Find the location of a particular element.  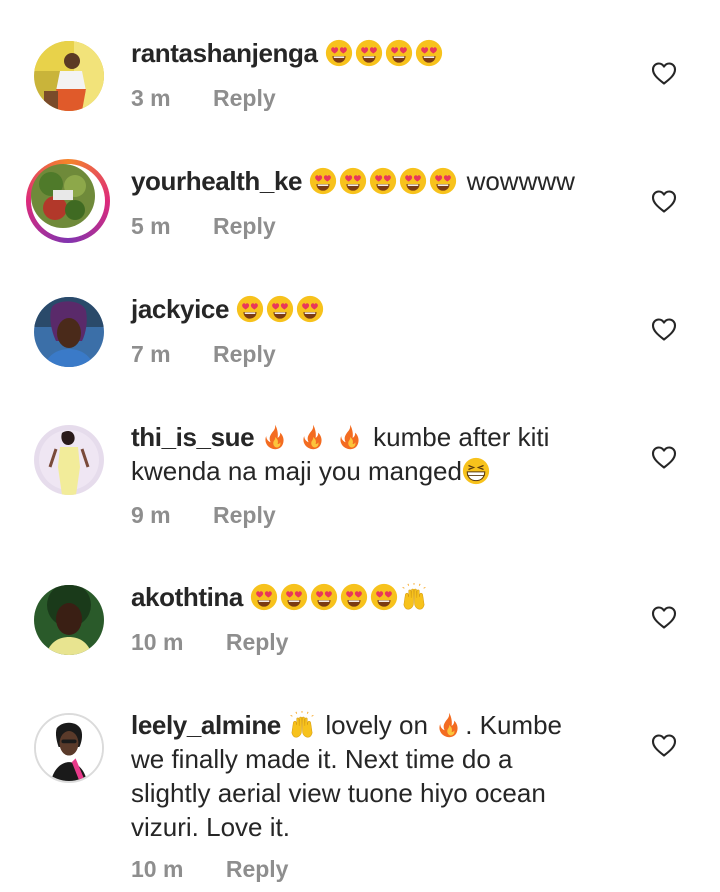

avatar-story-ring is located at coordinates (68, 201).